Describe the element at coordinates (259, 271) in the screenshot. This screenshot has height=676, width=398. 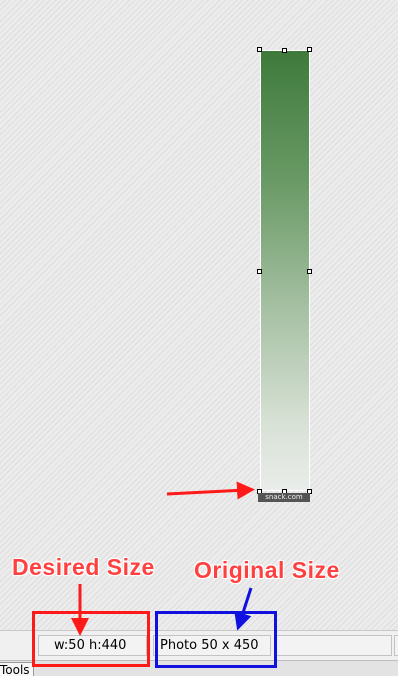
I see `resize-handle-left` at that location.